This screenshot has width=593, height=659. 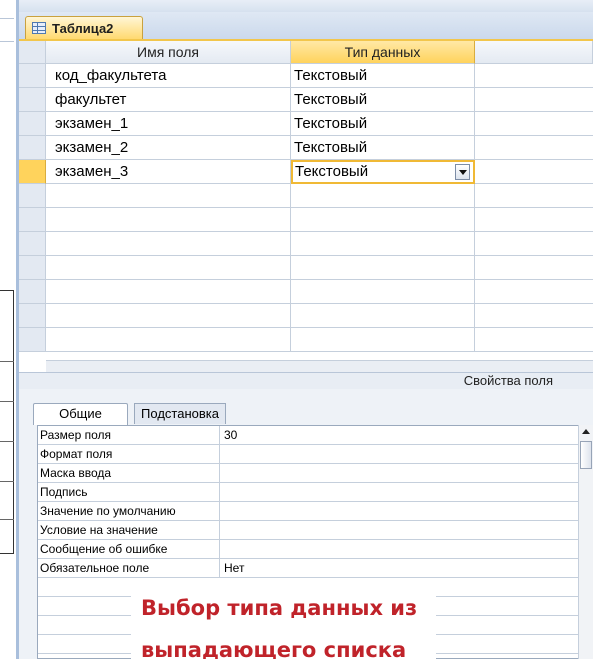 What do you see at coordinates (129, 435) in the screenshot?
I see `property-label: Размер поля` at bounding box center [129, 435].